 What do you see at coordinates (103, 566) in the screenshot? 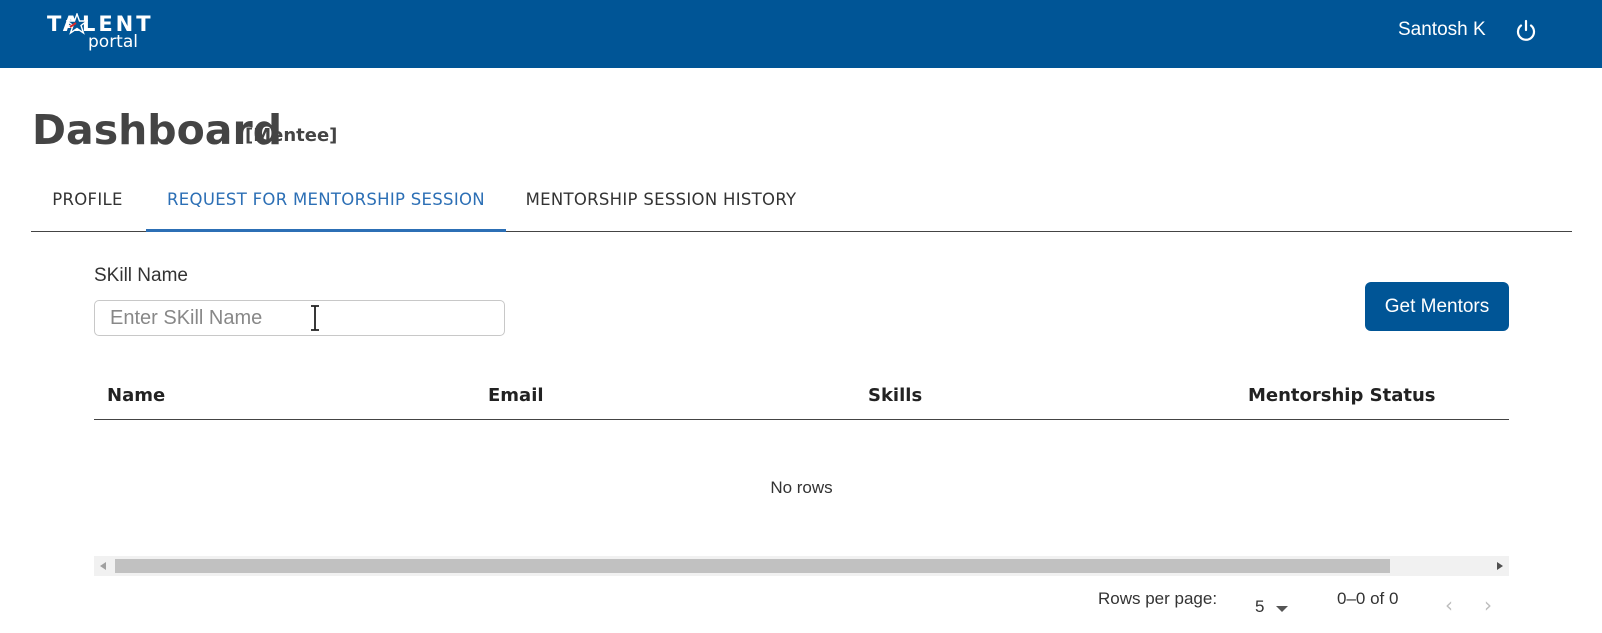
I see `scroll-left-icon` at bounding box center [103, 566].